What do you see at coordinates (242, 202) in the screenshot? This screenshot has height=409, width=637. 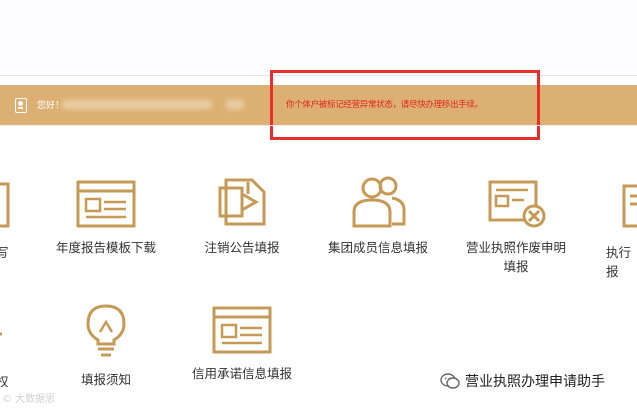 I see `document-fold-icon` at bounding box center [242, 202].